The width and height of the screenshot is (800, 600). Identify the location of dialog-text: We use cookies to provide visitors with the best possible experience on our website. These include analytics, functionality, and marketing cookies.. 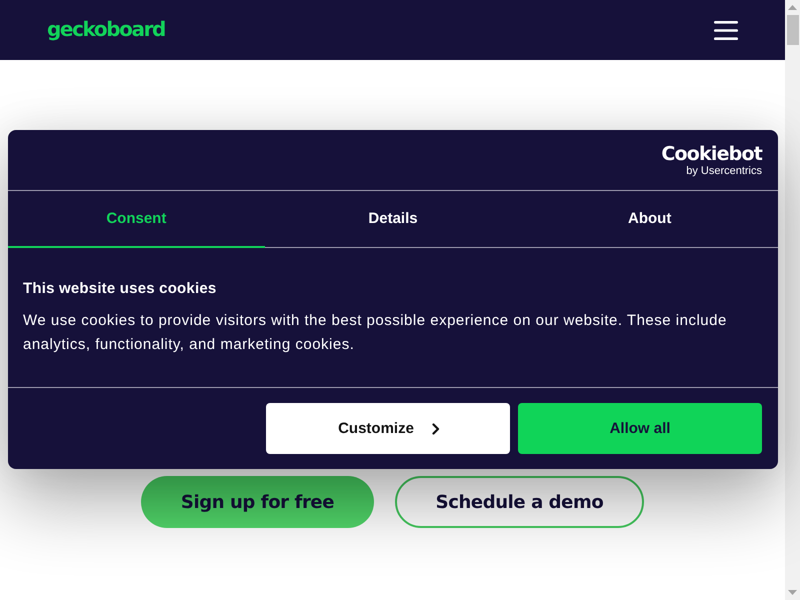
(375, 333).